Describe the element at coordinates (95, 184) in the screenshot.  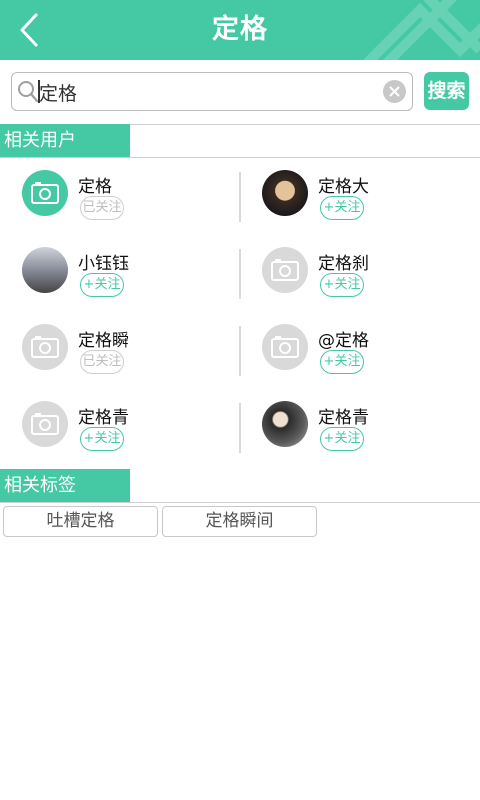
I see `user-name: 定格` at that location.